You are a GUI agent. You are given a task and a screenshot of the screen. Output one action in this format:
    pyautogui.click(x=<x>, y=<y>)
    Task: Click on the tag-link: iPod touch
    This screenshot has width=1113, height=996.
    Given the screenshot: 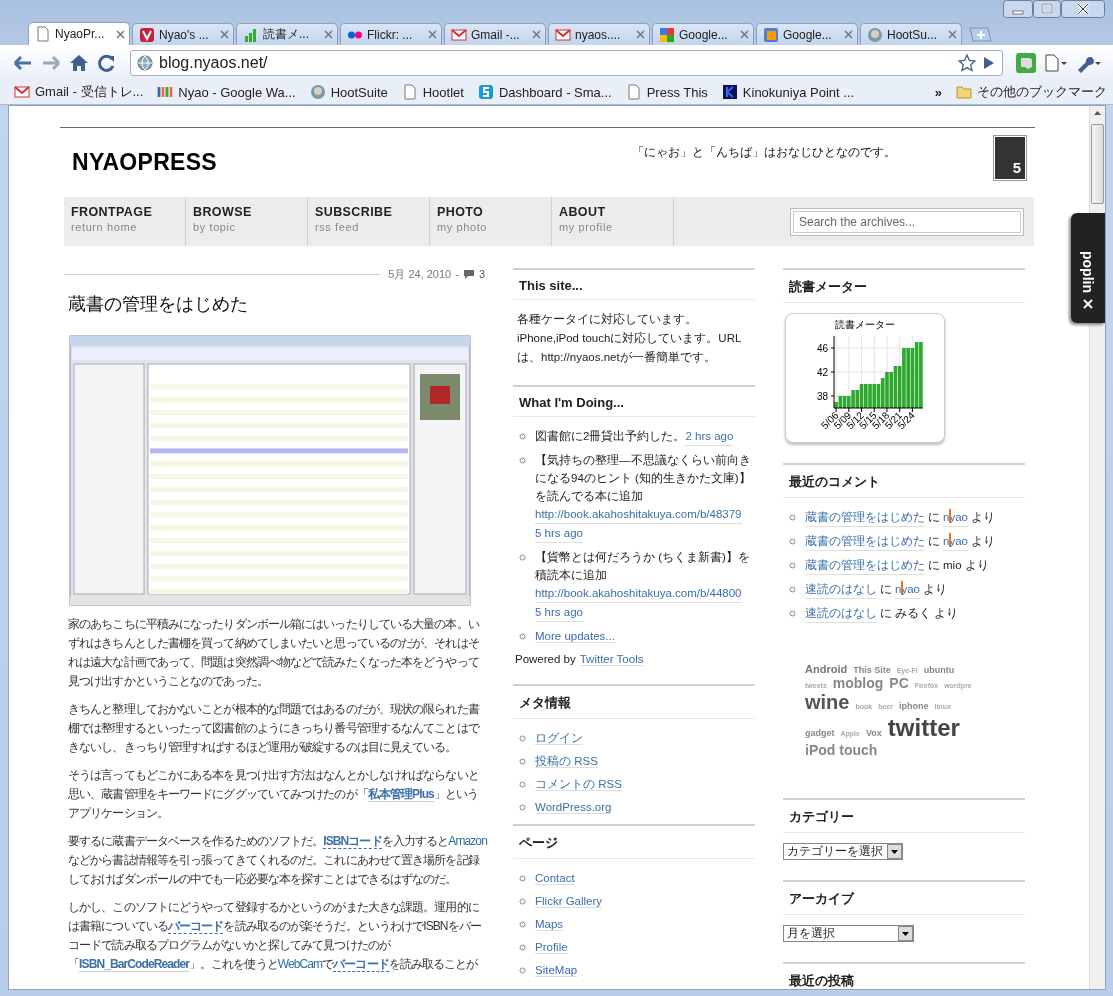 What is the action you would take?
    pyautogui.click(x=841, y=750)
    